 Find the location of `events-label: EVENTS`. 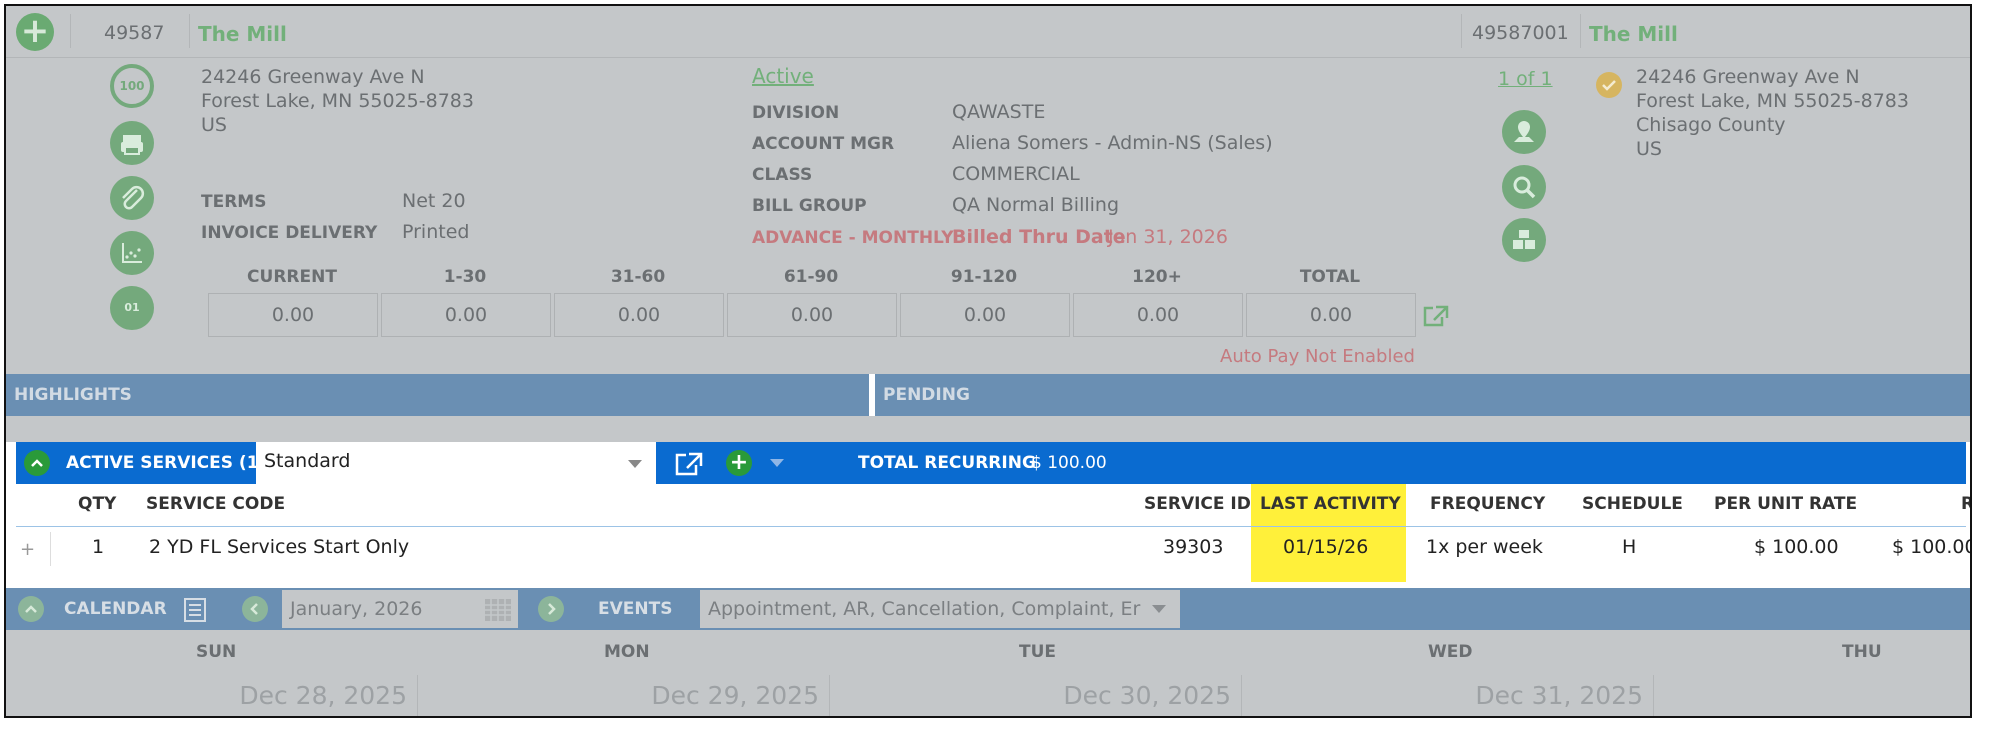

events-label: EVENTS is located at coordinates (635, 609).